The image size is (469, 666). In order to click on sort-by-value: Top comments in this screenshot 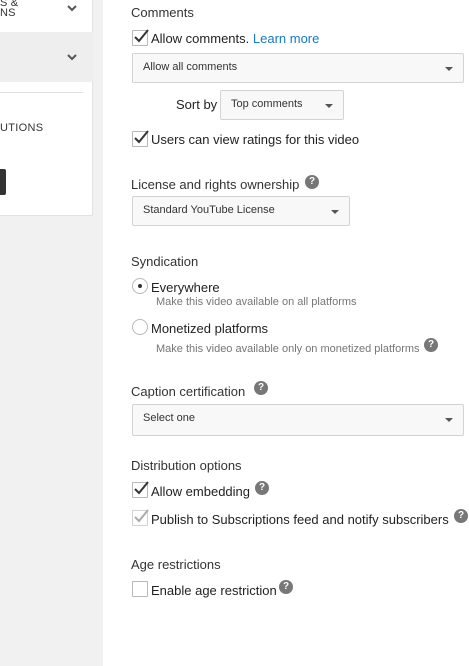, I will do `click(267, 104)`.